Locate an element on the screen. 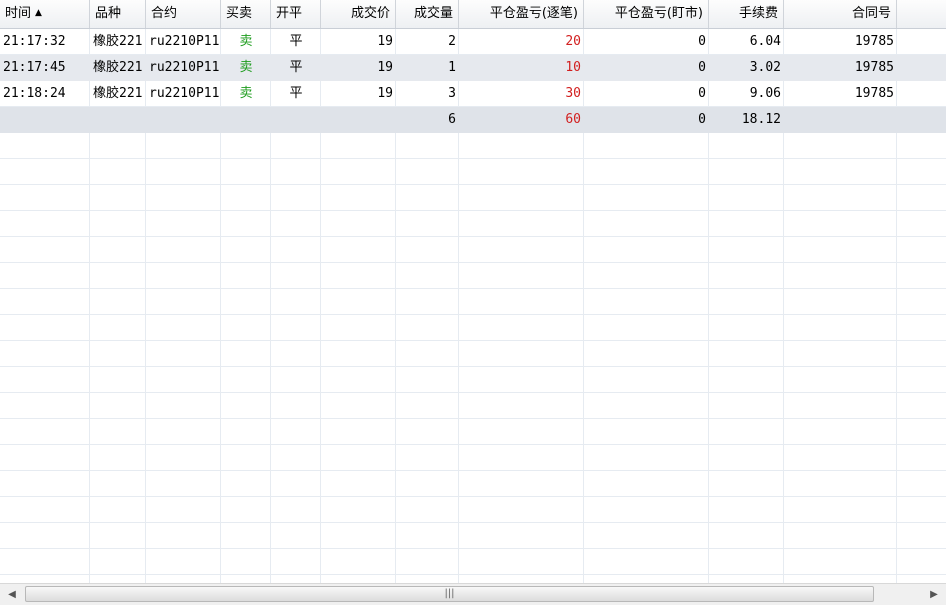 The width and height of the screenshot is (946, 605). column-label: 时间 is located at coordinates (18, 13).